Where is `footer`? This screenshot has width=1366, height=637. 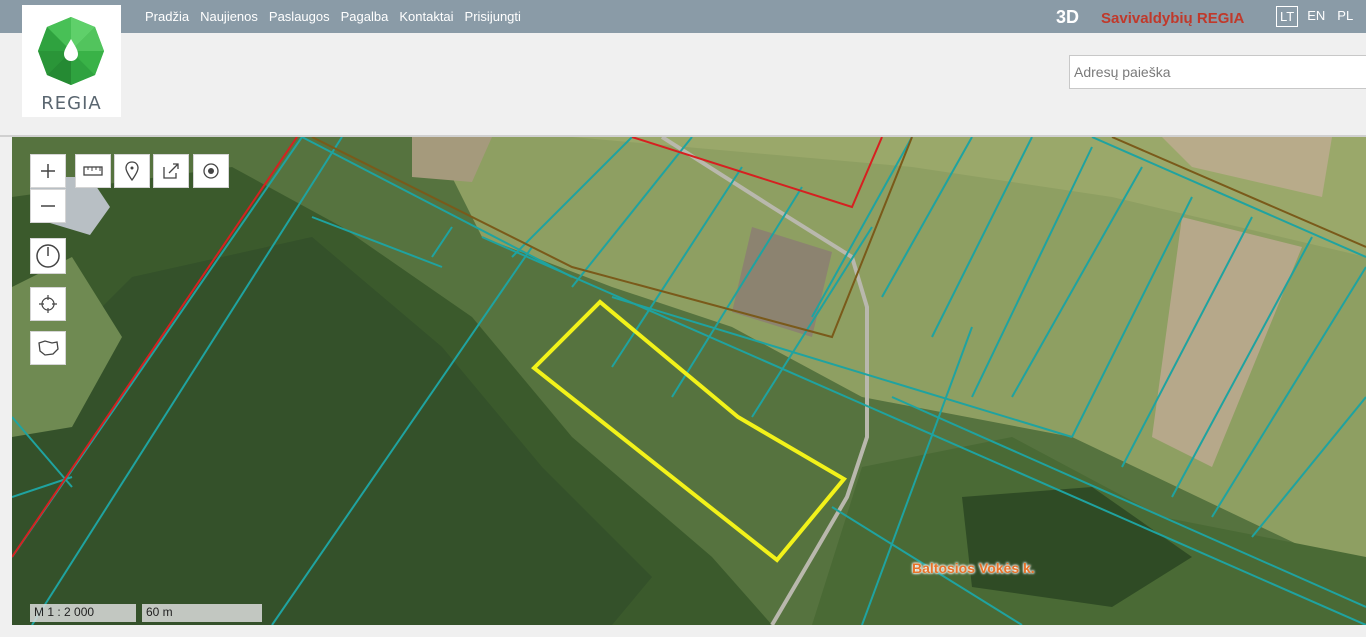
footer is located at coordinates (683, 631).